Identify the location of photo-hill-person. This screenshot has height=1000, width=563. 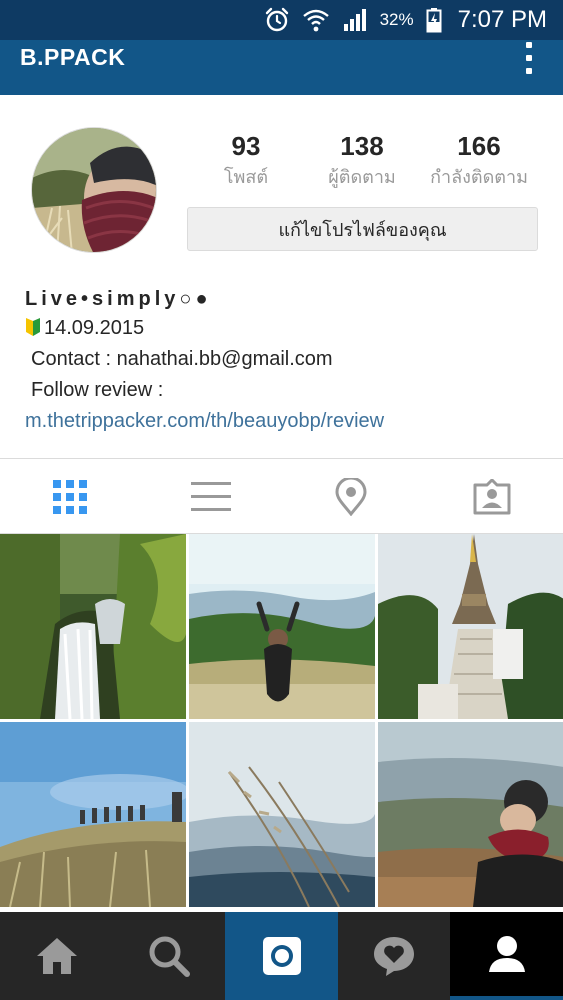
(282, 626).